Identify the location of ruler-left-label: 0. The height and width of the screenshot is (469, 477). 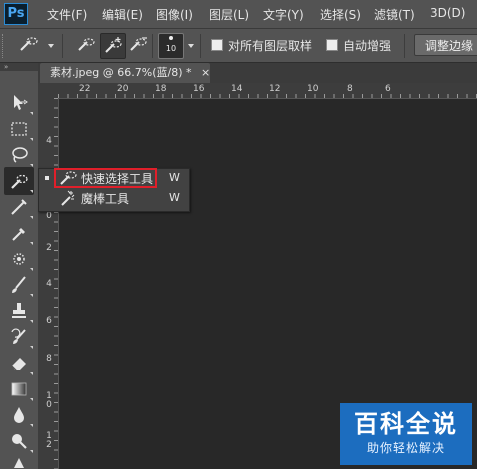
(49, 216).